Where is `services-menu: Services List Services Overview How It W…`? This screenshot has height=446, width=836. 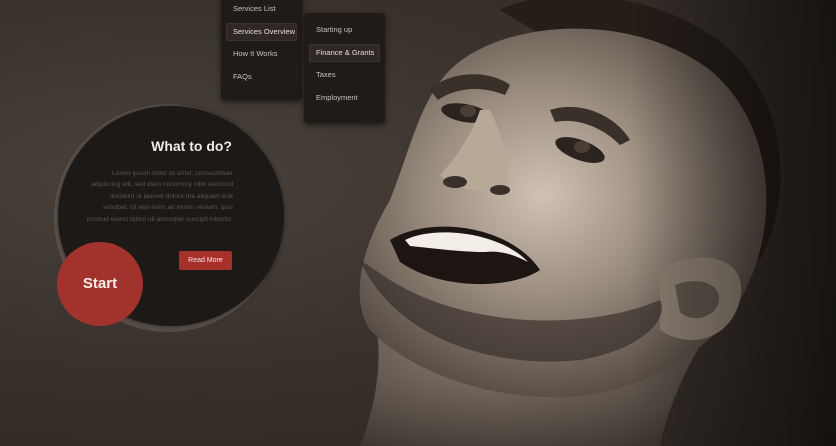
services-menu: Services List Services Overview How It W… is located at coordinates (261, 50).